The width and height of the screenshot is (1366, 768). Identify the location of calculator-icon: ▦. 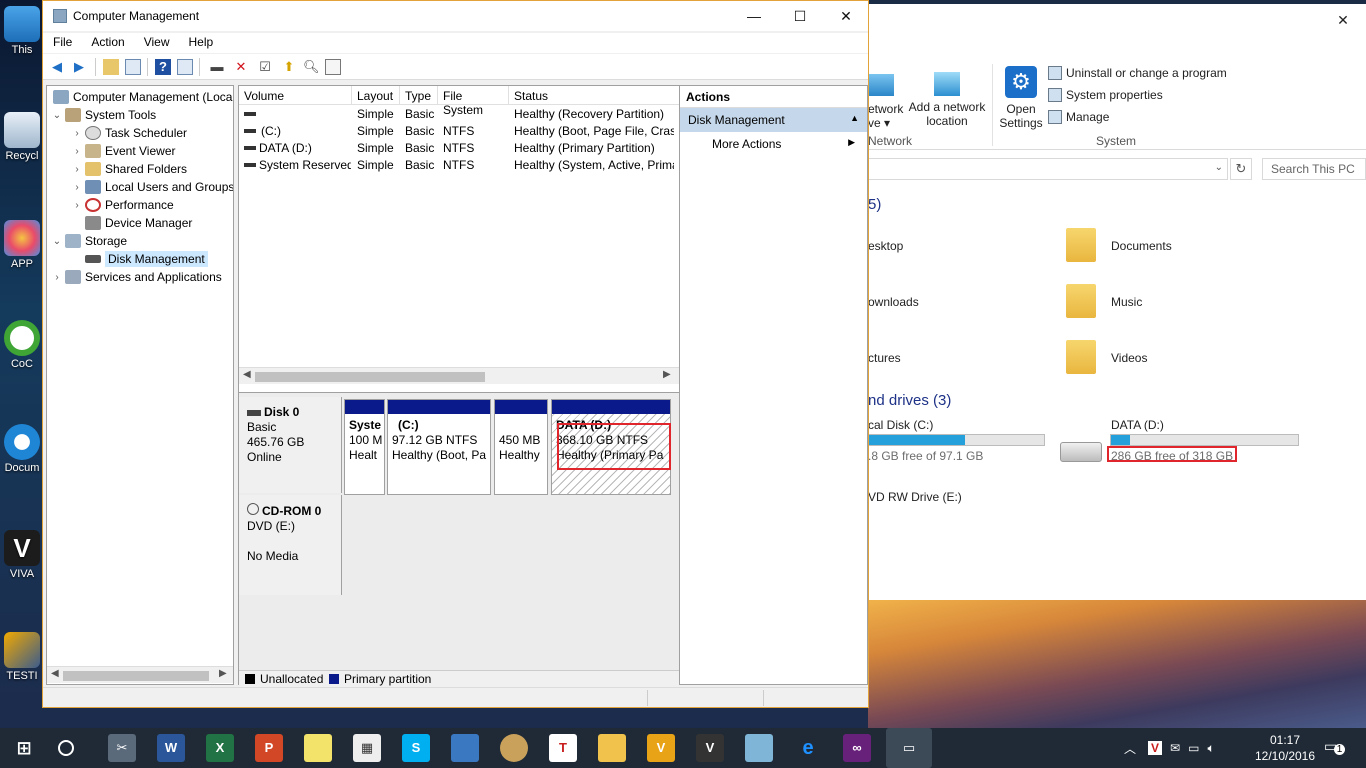
(367, 748).